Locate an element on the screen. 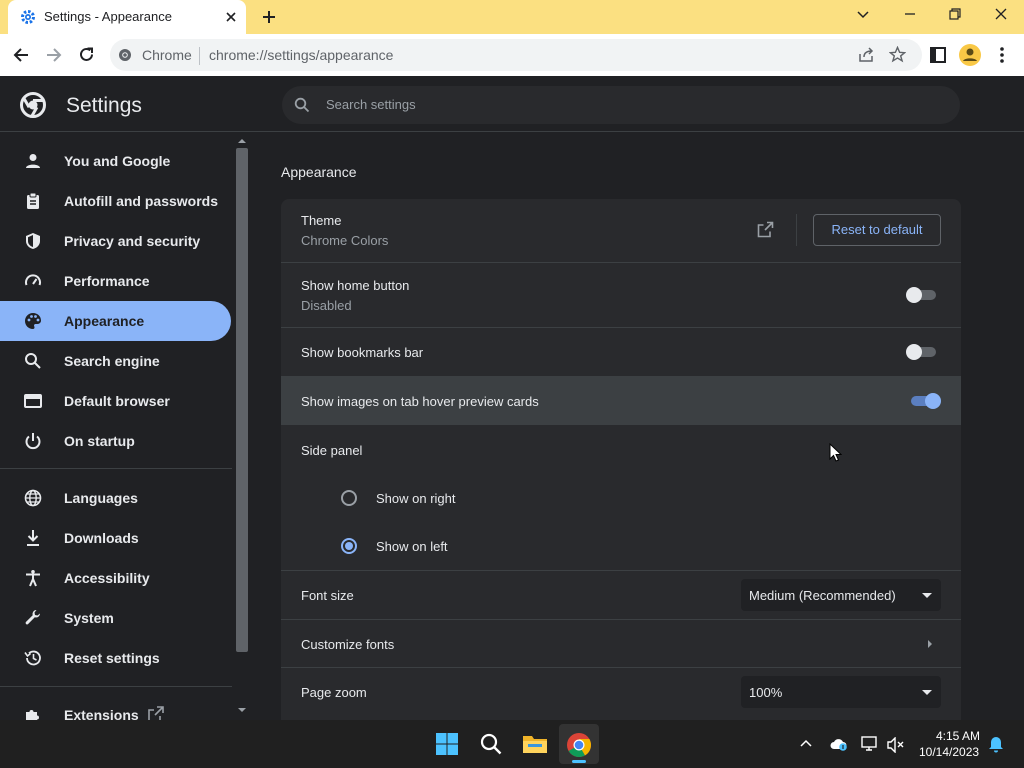 Image resolution: width=1024 pixels, height=768 pixels. restore-icon is located at coordinates (955, 14).